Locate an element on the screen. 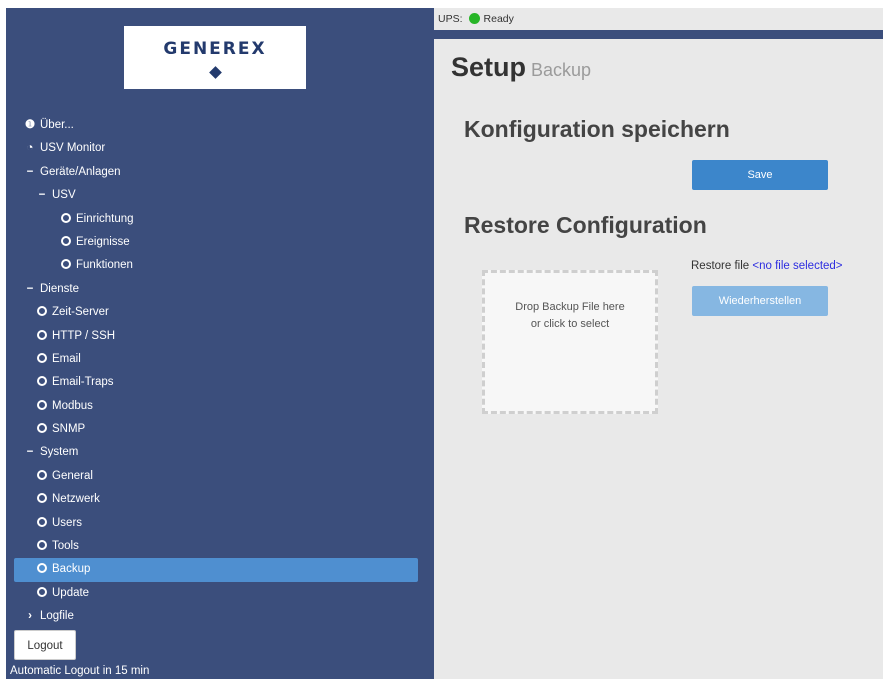 The width and height of the screenshot is (885, 679). dashboard-icon: ◔ is located at coordinates (30, 148).